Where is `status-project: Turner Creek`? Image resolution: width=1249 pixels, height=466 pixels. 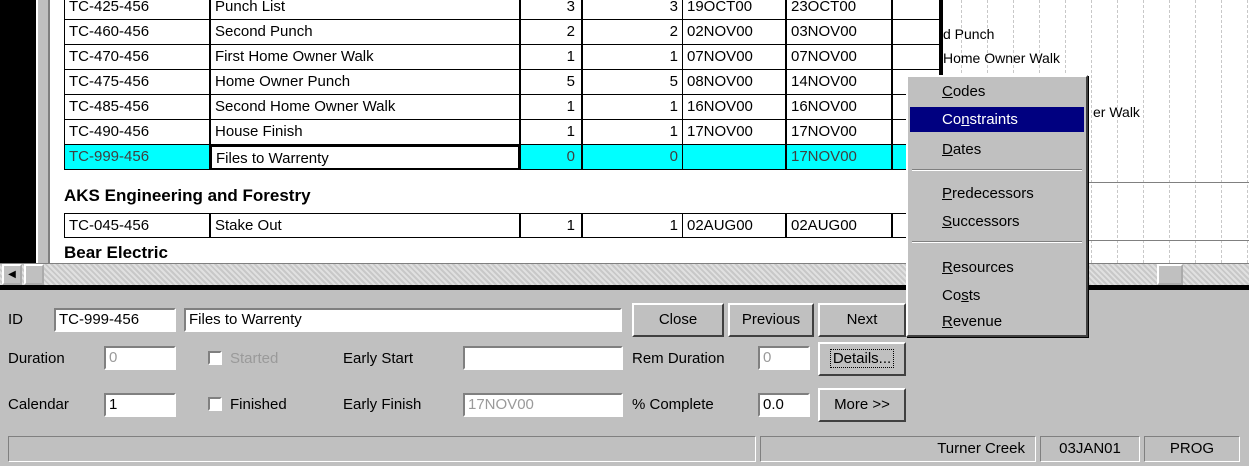
status-project: Turner Creek is located at coordinates (898, 449).